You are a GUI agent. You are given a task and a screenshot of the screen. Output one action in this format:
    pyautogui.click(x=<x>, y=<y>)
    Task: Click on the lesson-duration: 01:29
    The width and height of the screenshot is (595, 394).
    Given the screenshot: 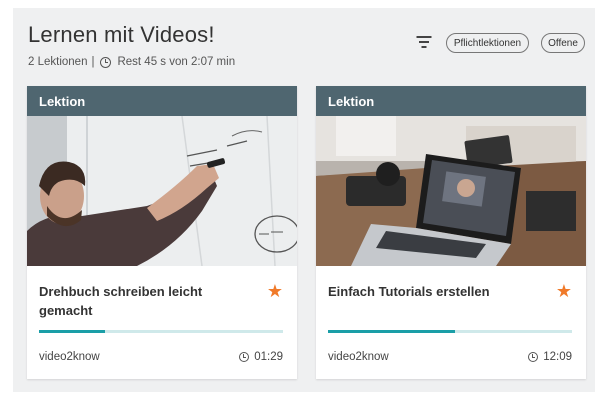 What is the action you would take?
    pyautogui.click(x=260, y=357)
    